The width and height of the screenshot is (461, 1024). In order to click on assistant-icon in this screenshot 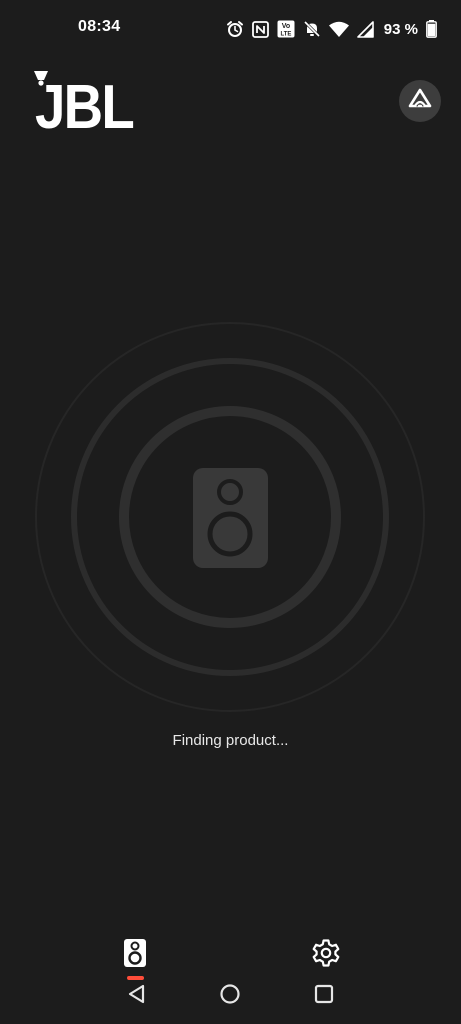, I will do `click(420, 101)`.